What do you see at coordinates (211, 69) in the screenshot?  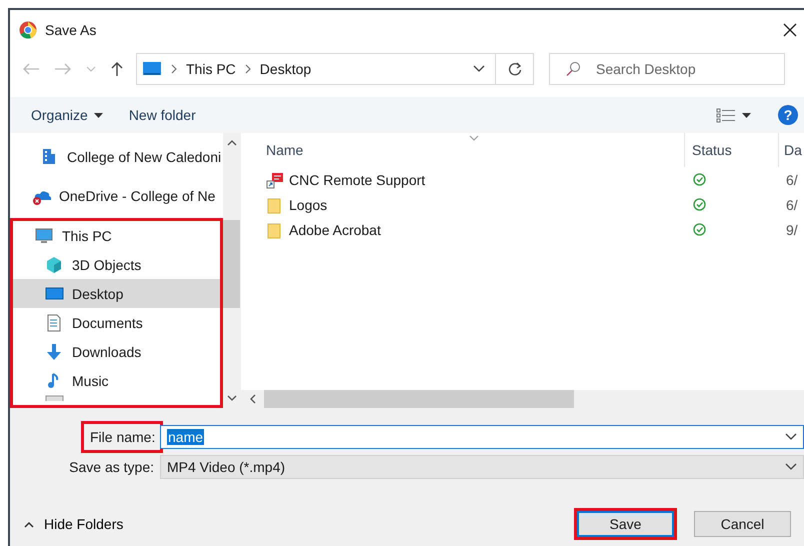 I see `breadcrumb-item: This PC` at bounding box center [211, 69].